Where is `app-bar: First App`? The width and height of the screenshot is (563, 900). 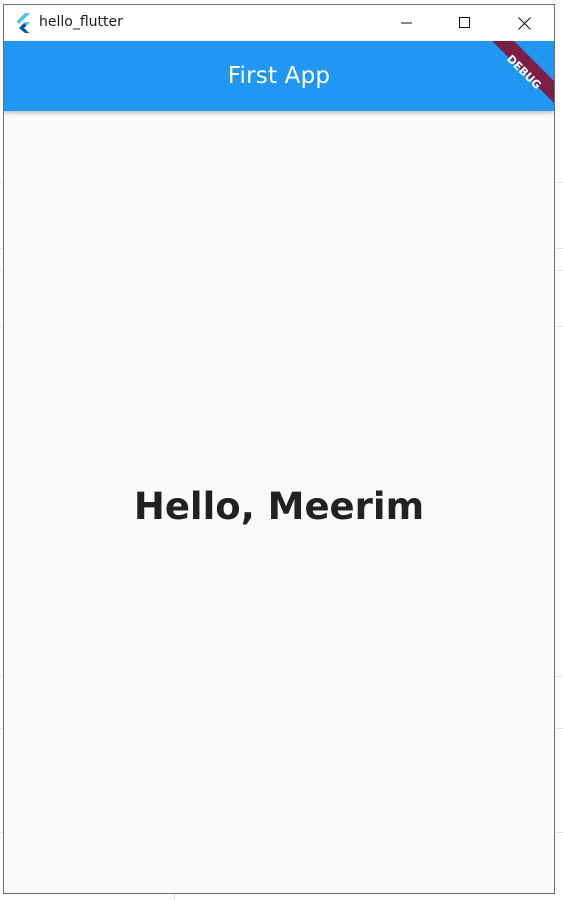 app-bar: First App is located at coordinates (279, 76).